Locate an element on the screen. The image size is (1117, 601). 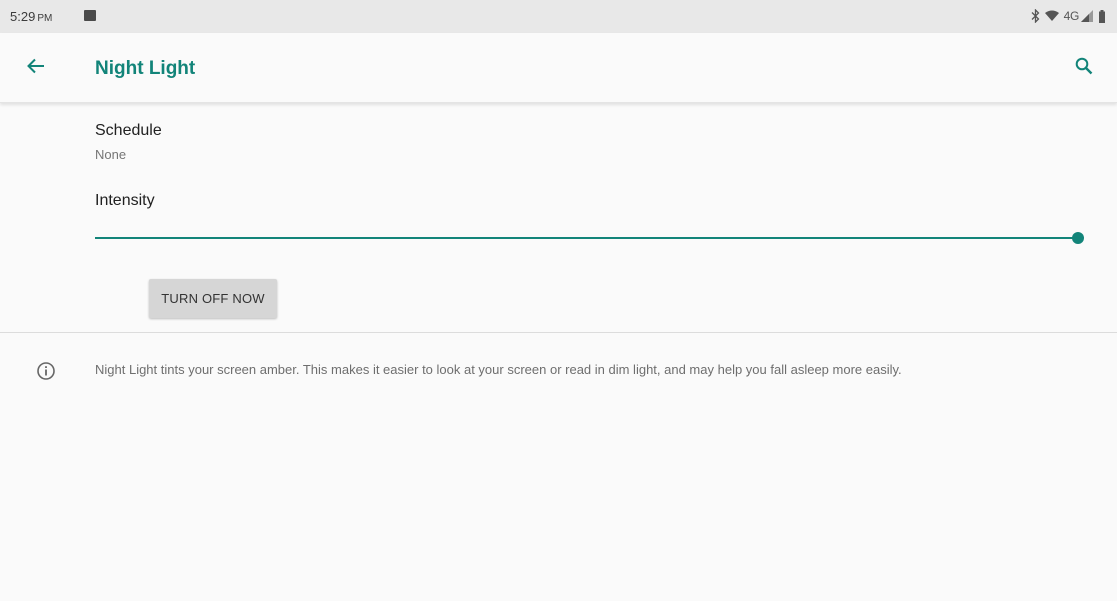
network-type: 4G is located at coordinates (1071, 16).